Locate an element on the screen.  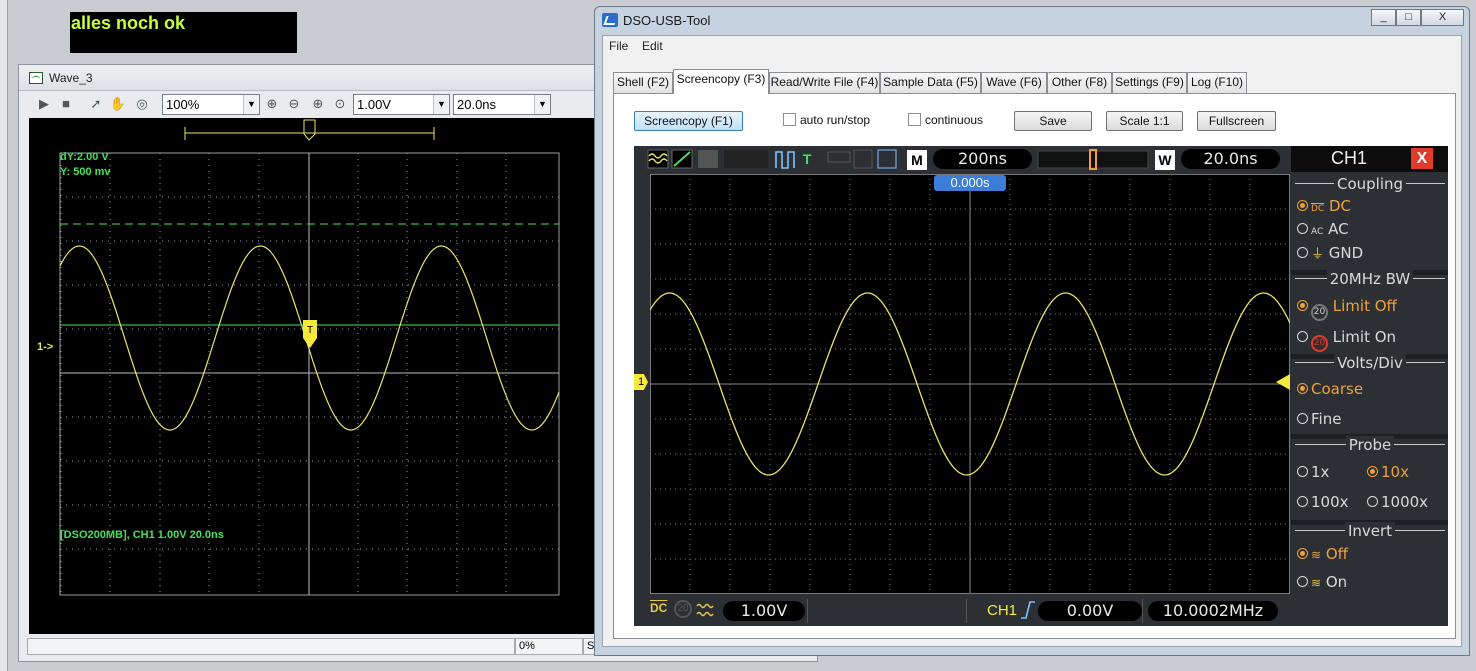
wave-title: Wave_3 is located at coordinates (71, 78).